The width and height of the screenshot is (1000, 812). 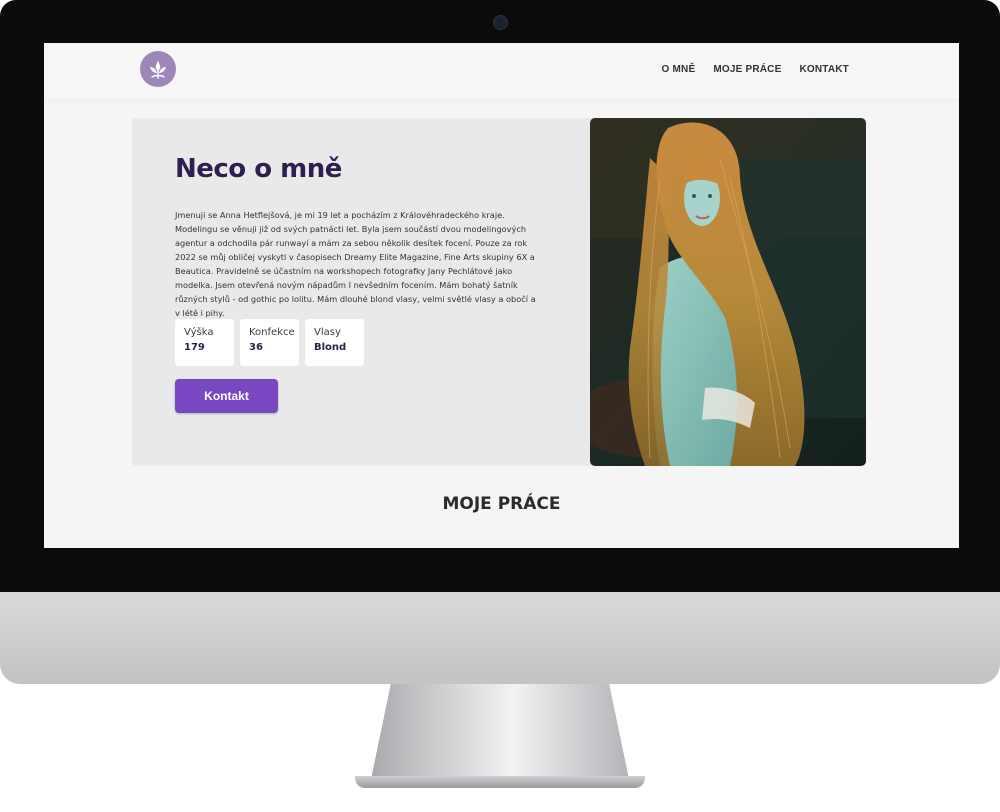 What do you see at coordinates (500, 22) in the screenshot?
I see `webcam-icon` at bounding box center [500, 22].